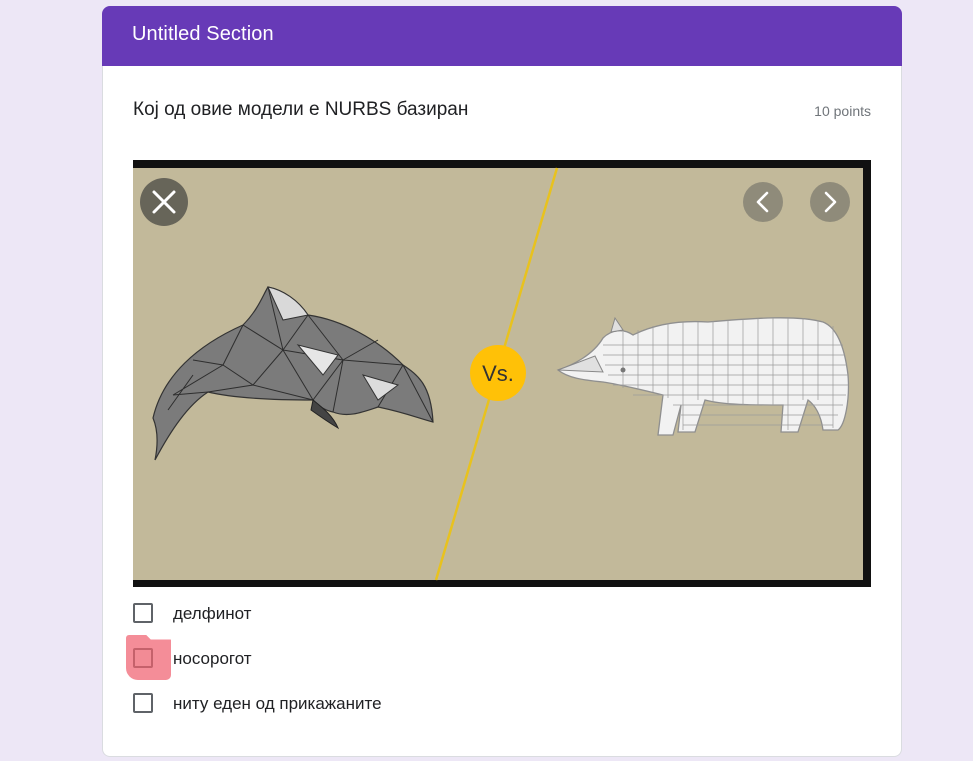  I want to click on question-points: 10 points, so click(842, 111).